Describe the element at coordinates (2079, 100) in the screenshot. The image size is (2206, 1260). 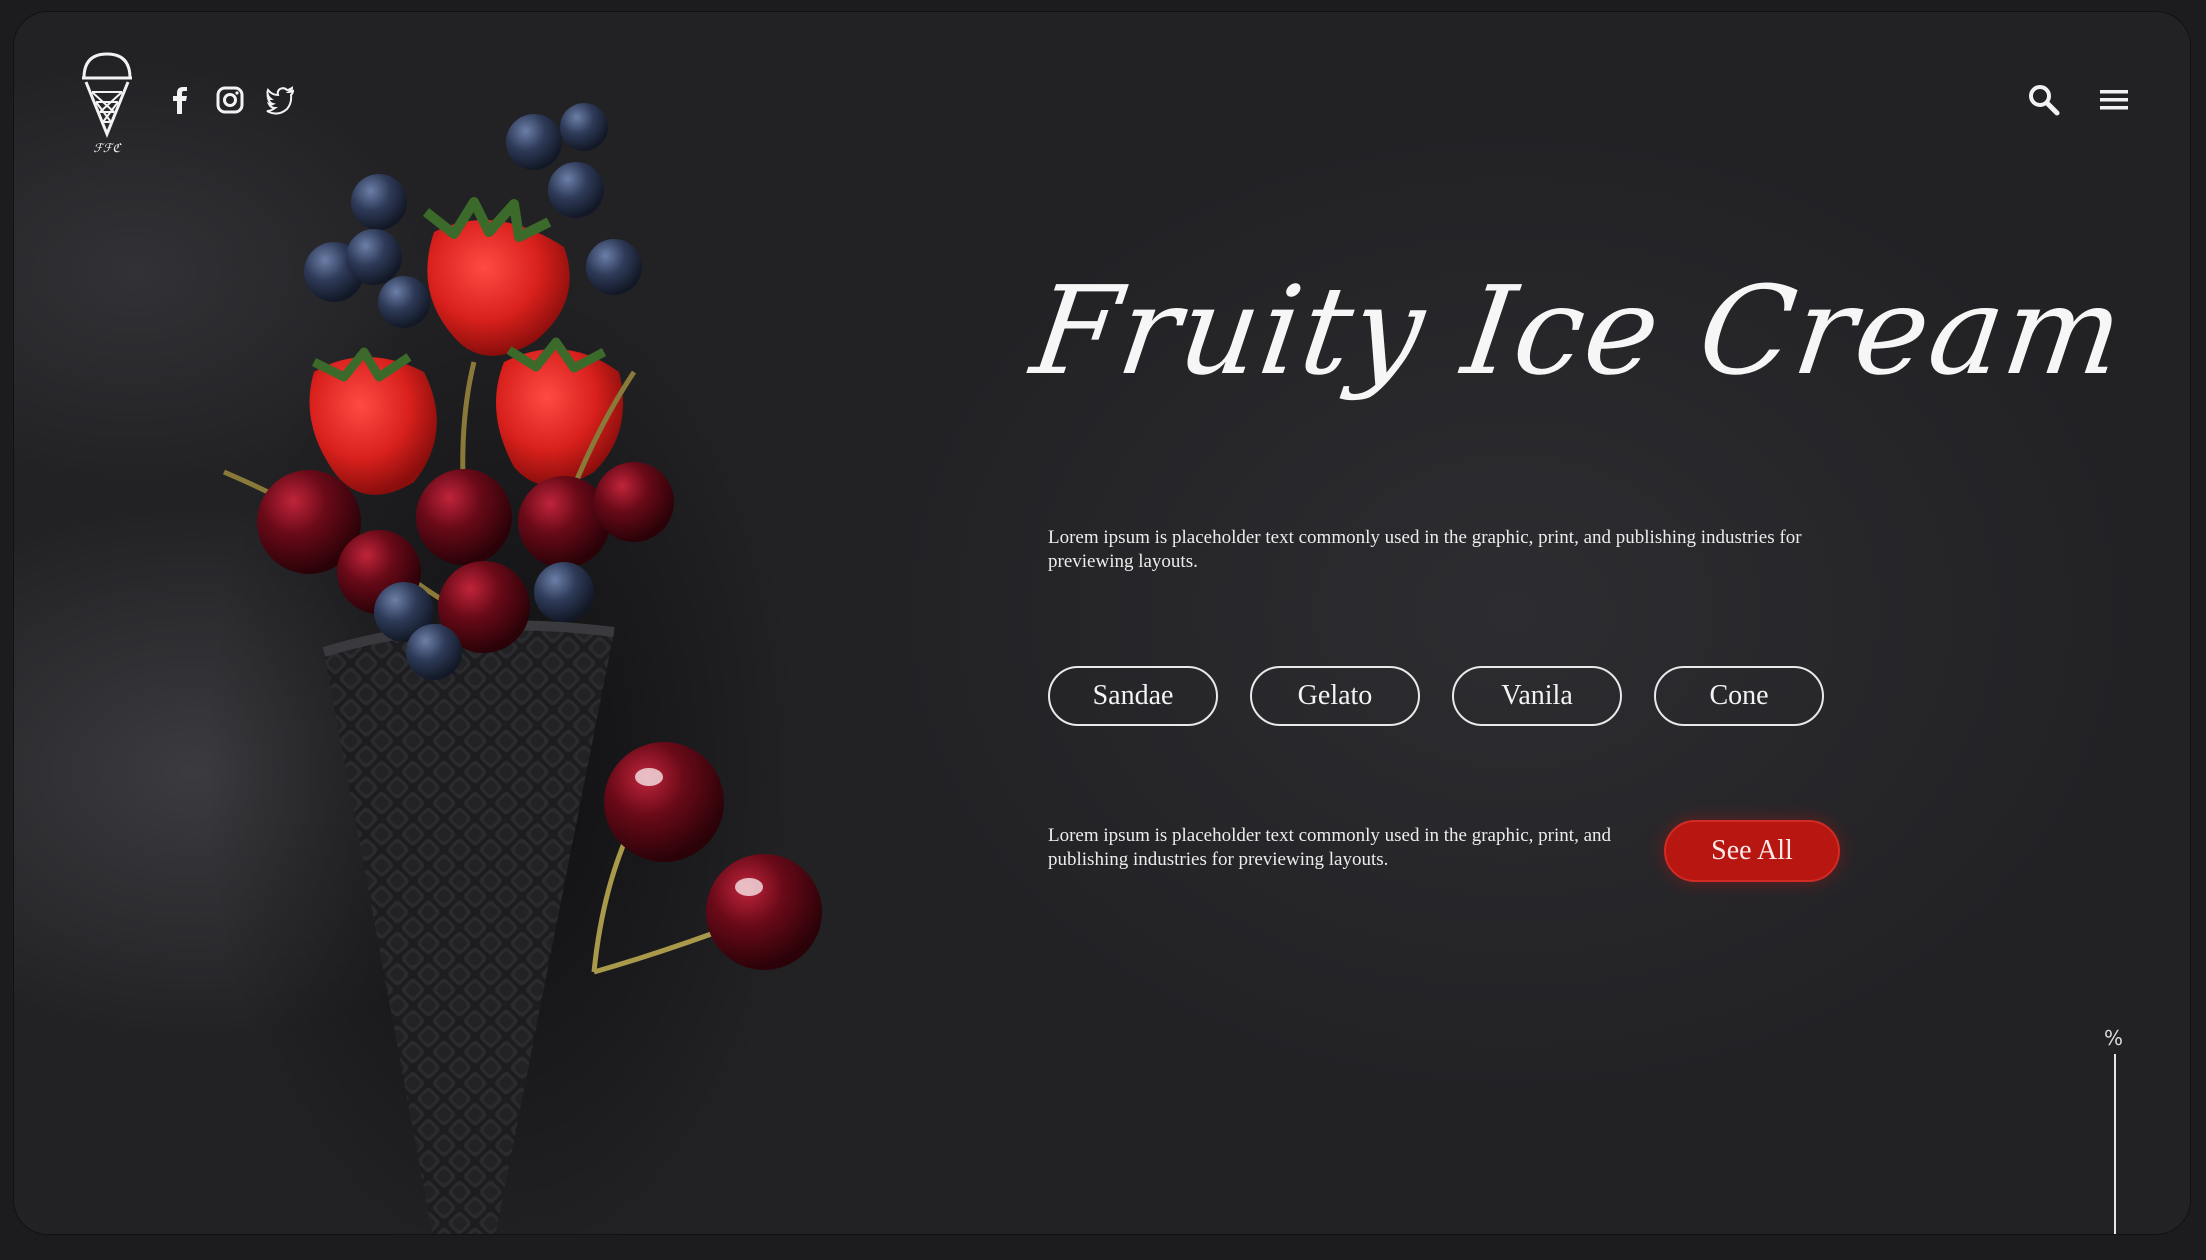
I see `header-actions` at that location.